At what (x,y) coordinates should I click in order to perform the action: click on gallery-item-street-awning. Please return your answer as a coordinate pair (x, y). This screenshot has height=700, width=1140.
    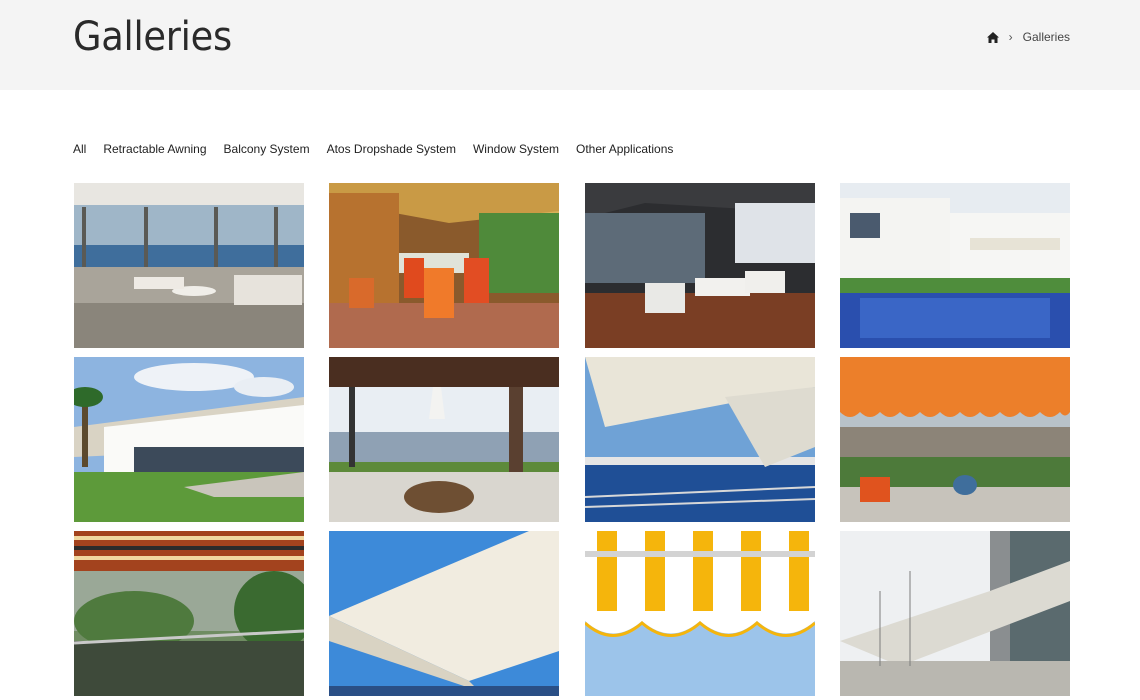
    Looking at the image, I should click on (954, 613).